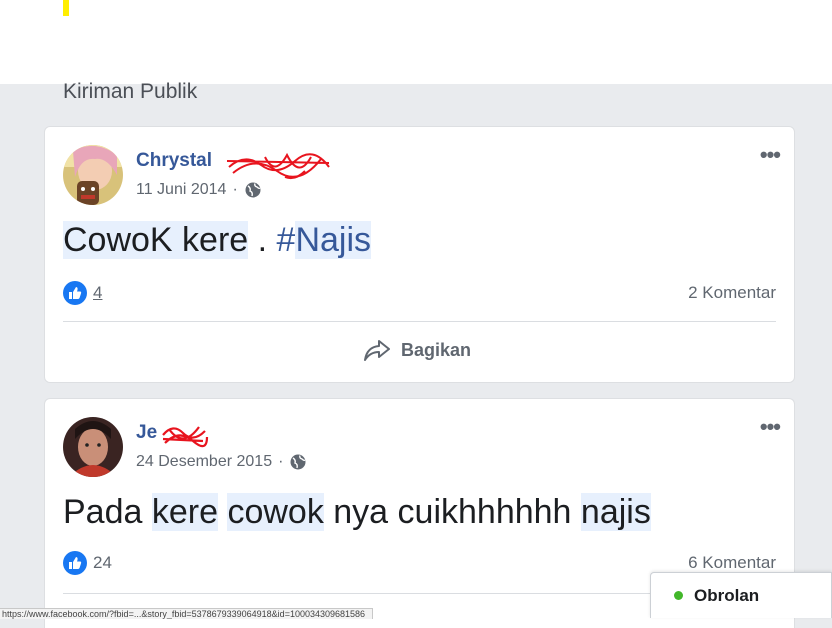 The height and width of the screenshot is (628, 832). I want to click on reaction-count: 4, so click(97, 293).